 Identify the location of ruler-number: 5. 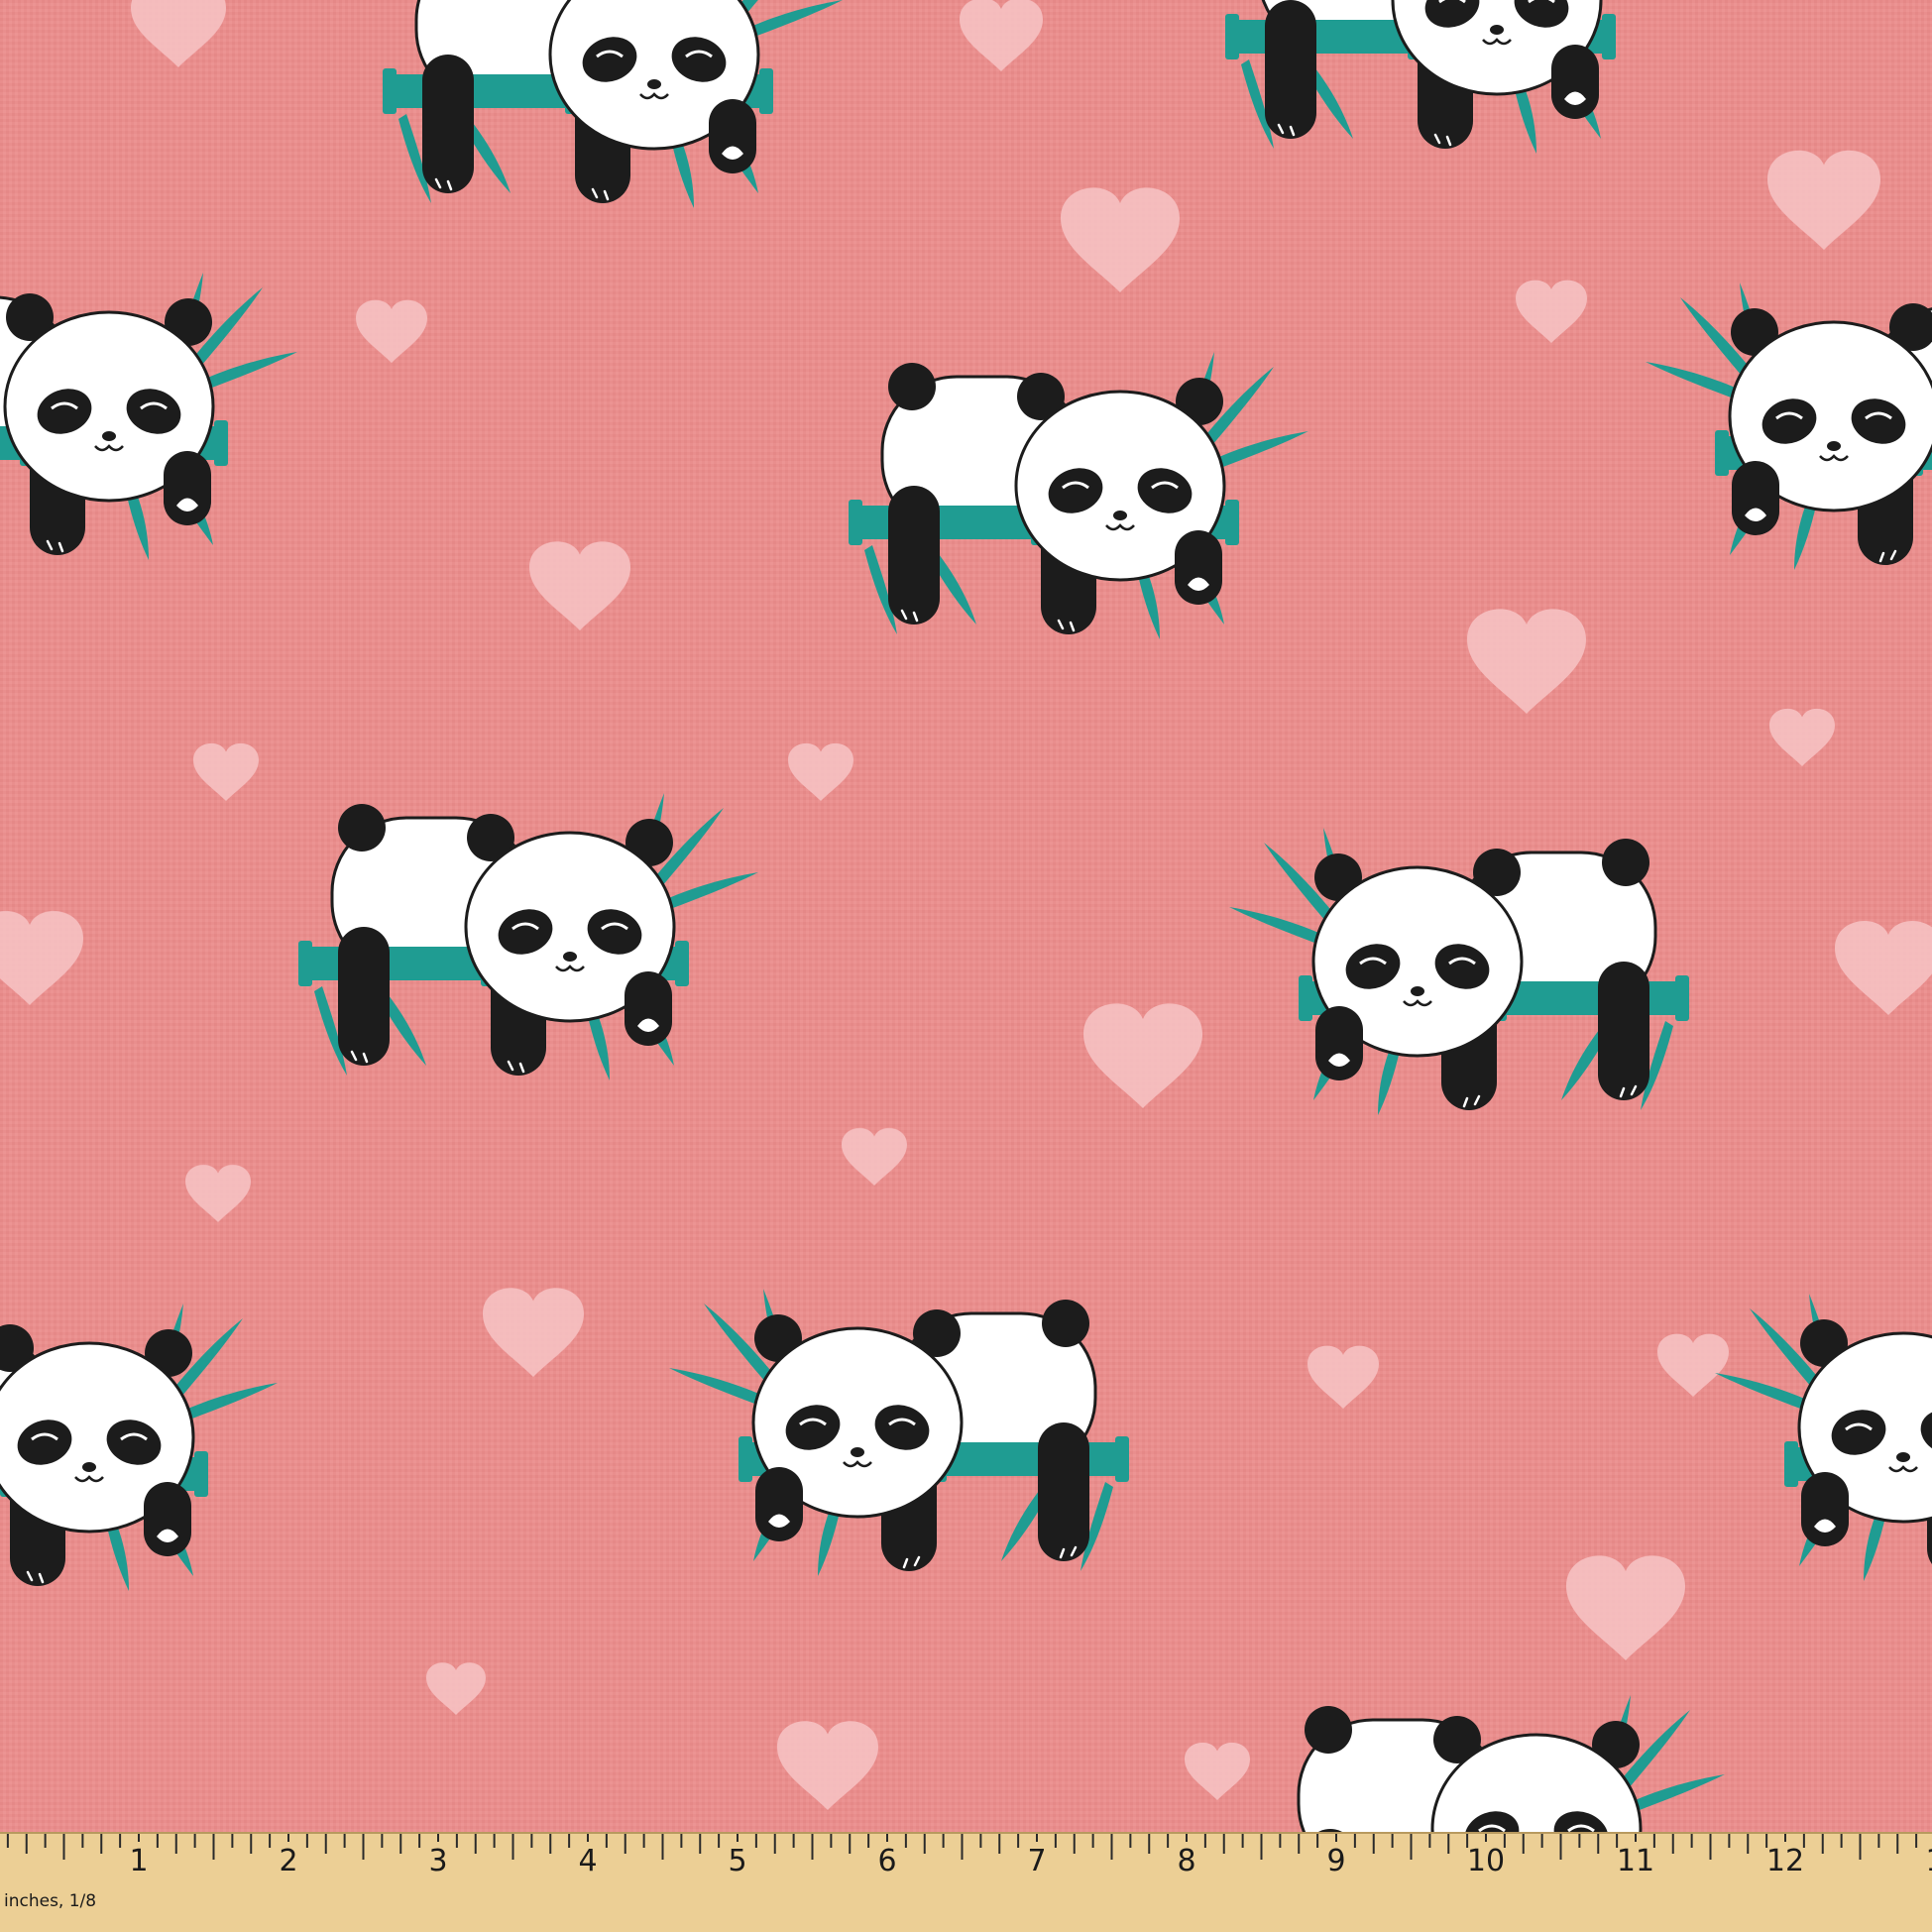
(738, 1861).